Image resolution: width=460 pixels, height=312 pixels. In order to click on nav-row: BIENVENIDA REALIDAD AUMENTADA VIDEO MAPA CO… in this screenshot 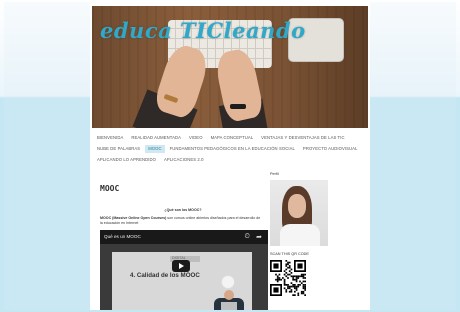, I will do `click(230, 138)`.